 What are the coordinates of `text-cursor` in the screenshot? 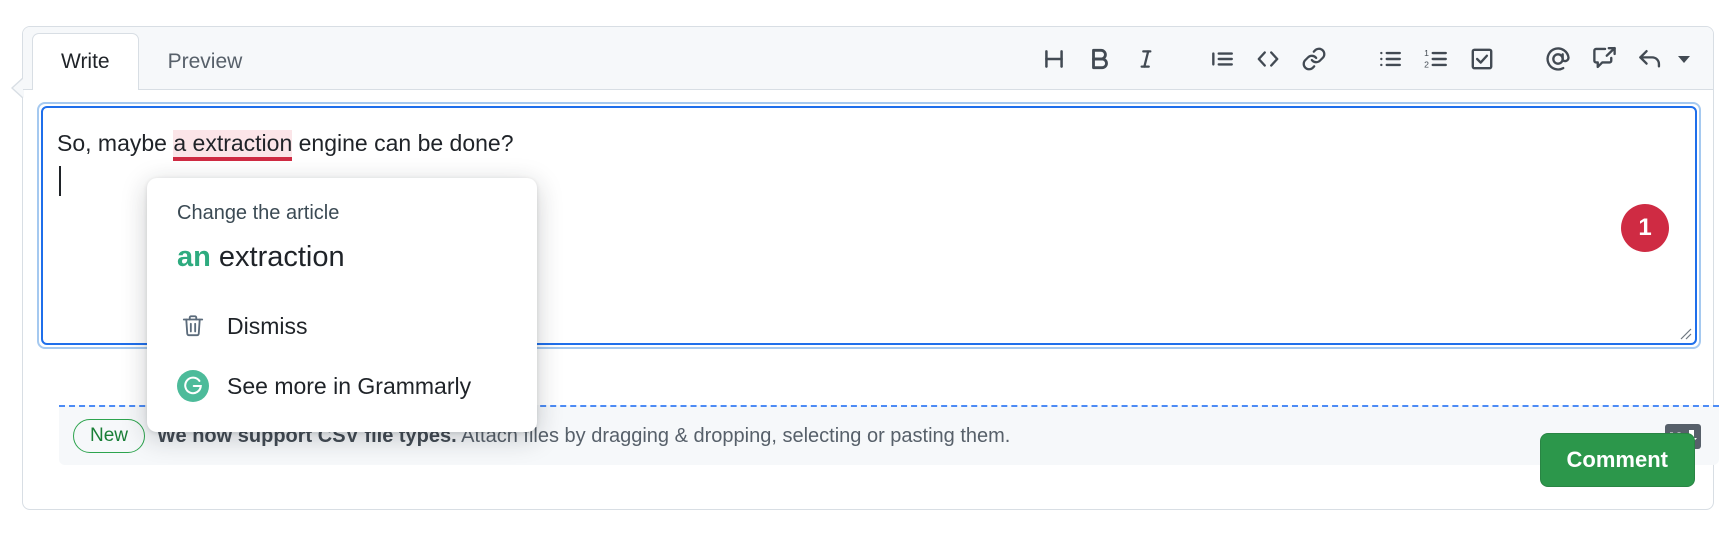 It's located at (60, 181).